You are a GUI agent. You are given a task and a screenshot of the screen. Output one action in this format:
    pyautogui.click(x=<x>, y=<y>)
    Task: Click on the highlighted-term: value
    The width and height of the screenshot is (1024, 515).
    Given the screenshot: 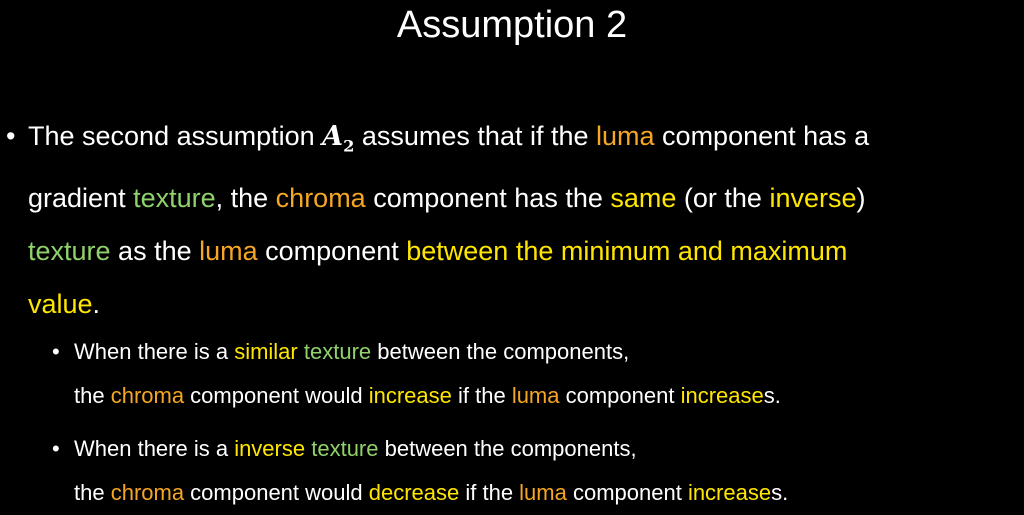 What is the action you would take?
    pyautogui.click(x=60, y=304)
    